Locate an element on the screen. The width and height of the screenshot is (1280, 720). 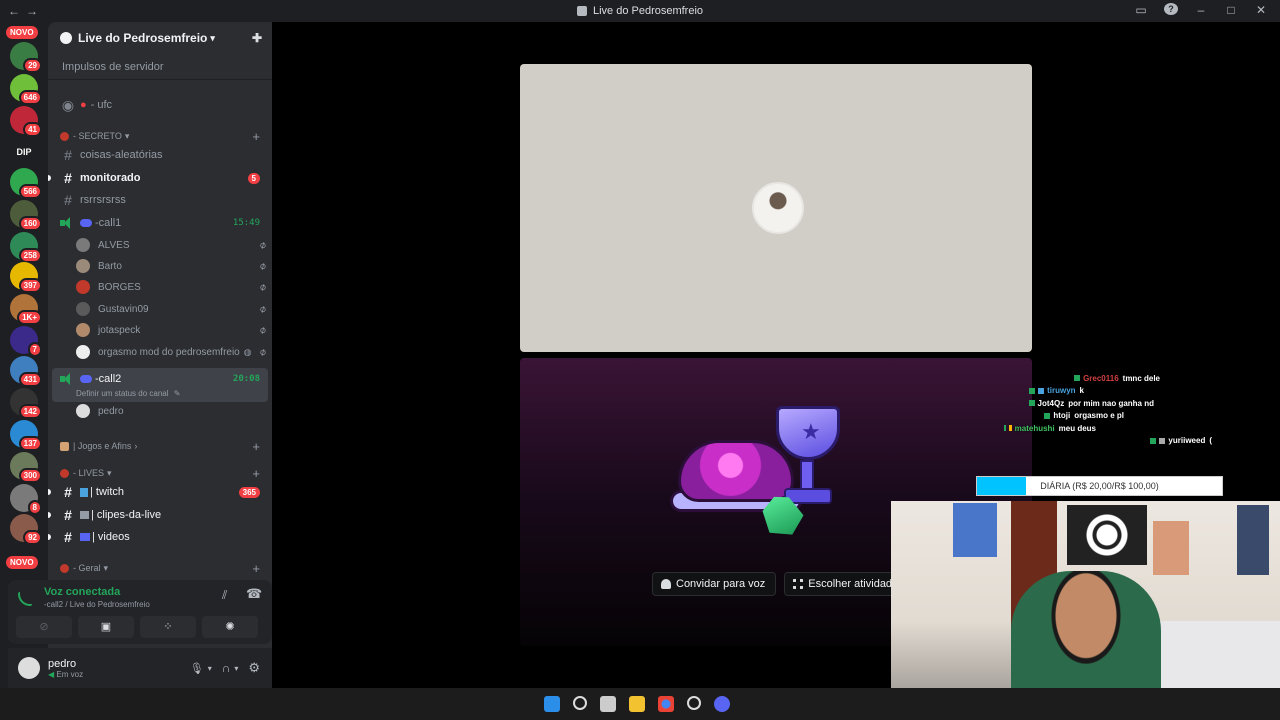
channel-label: - ufc is located at coordinates (101, 105).